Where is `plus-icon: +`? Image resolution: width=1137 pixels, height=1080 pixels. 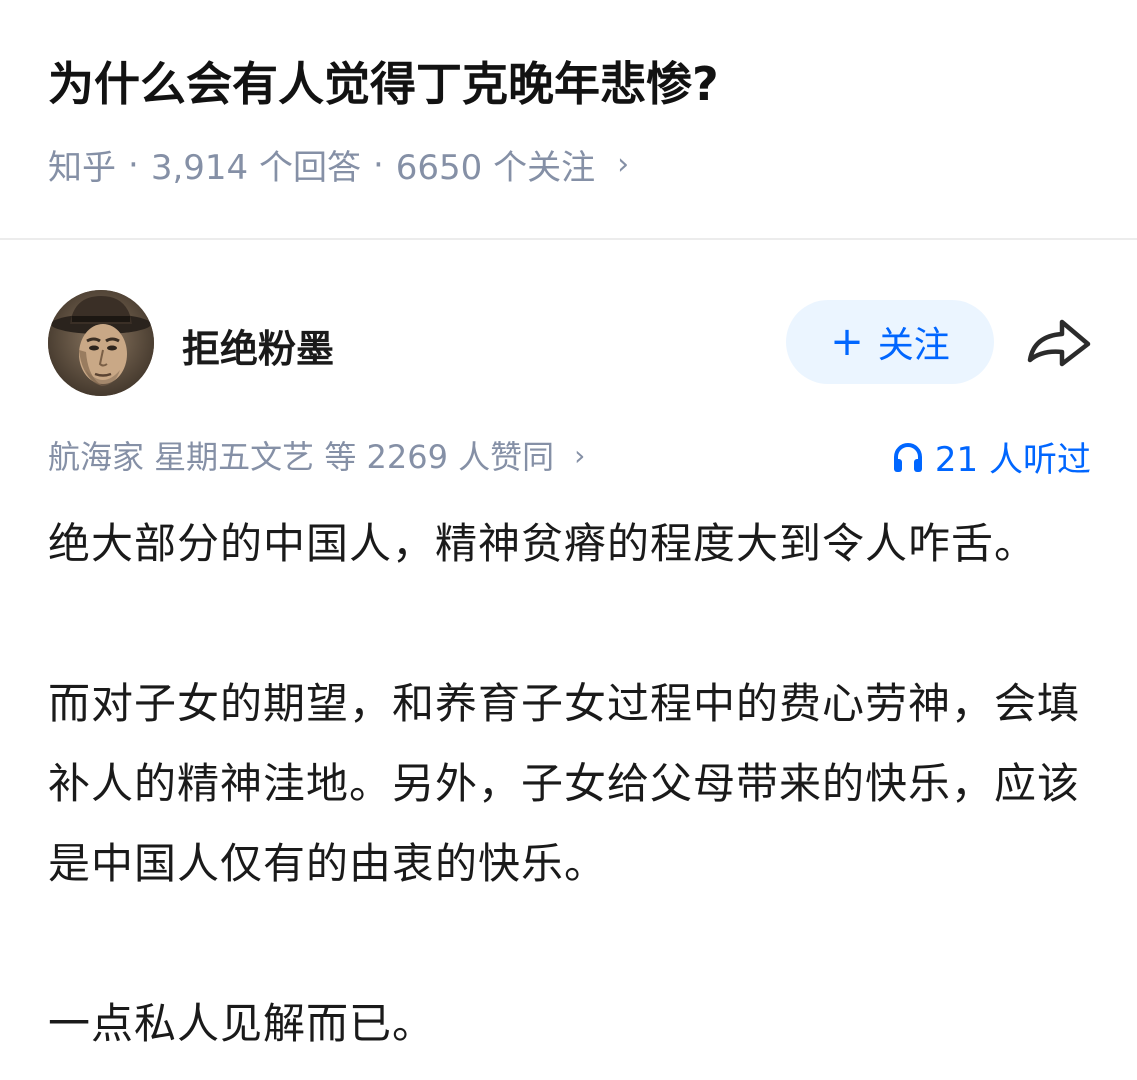
plus-icon: + is located at coordinates (847, 342).